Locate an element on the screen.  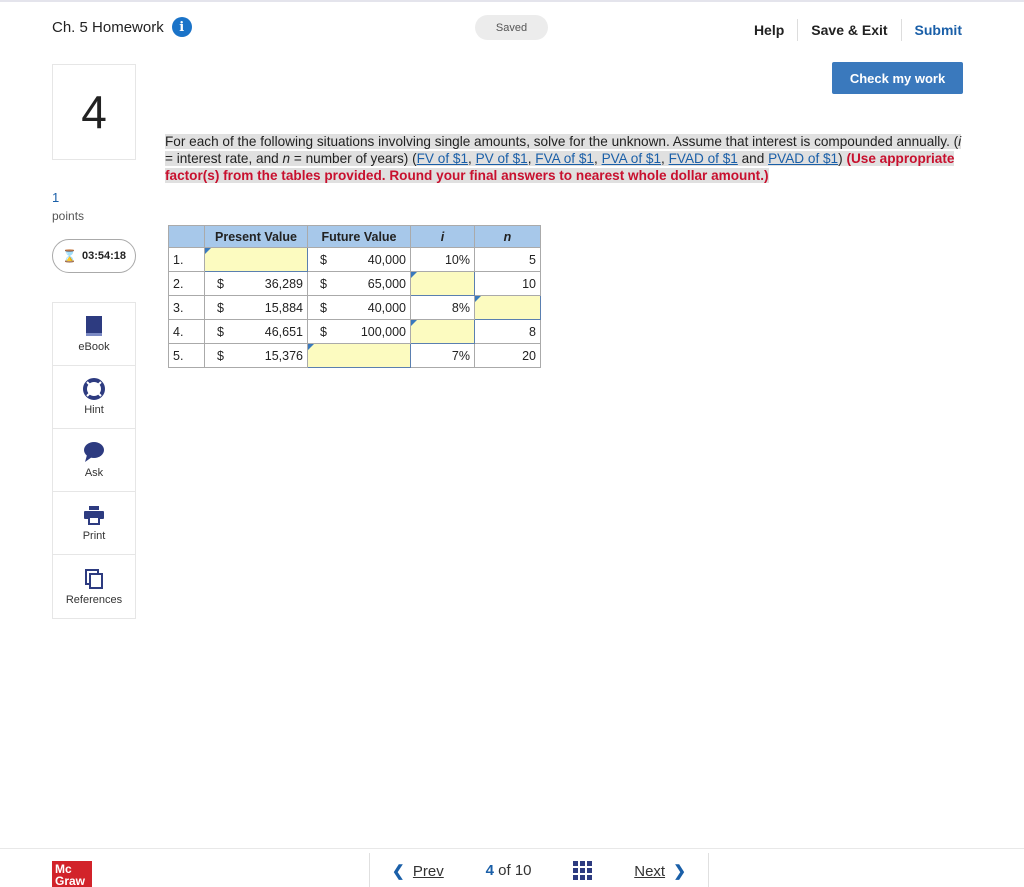
next-button: Next ❯ is located at coordinates (660, 871).